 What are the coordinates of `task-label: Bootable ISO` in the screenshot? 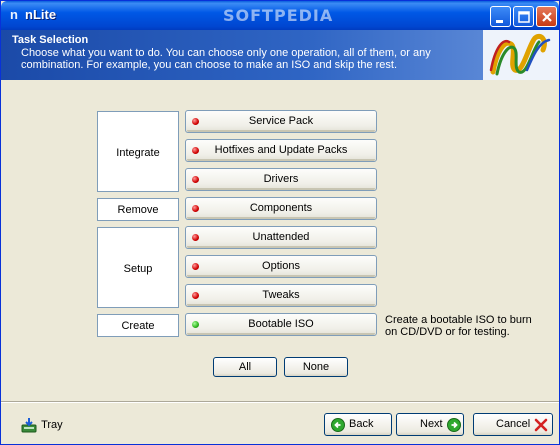 It's located at (281, 324).